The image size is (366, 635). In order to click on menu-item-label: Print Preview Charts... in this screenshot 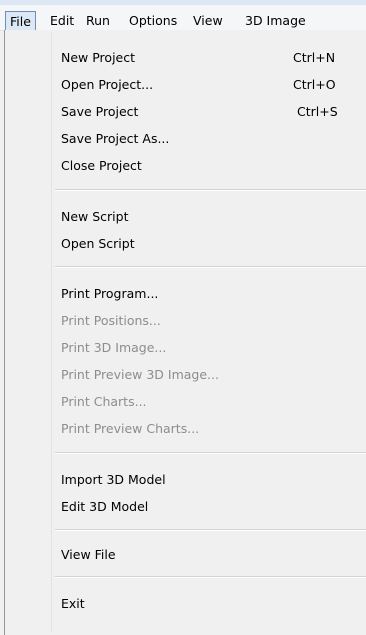, I will do `click(130, 428)`.